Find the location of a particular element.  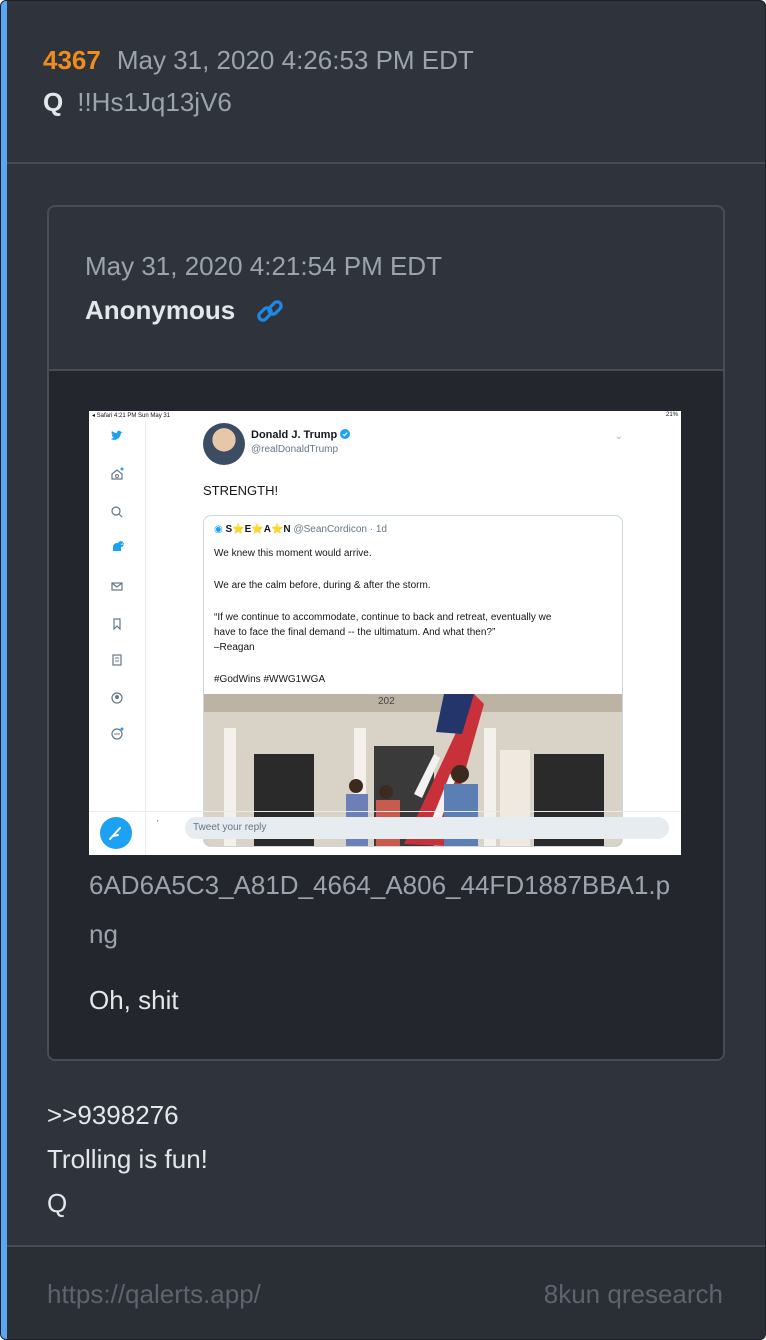

notification-count: 2 is located at coordinates (123, 544).